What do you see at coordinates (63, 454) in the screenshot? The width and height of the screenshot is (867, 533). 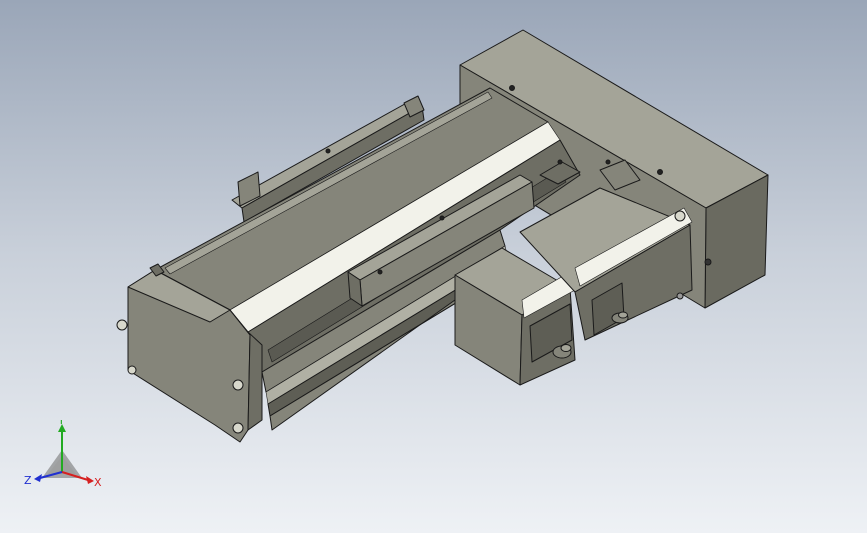 I see `coordinate-triad: Y X Z` at bounding box center [63, 454].